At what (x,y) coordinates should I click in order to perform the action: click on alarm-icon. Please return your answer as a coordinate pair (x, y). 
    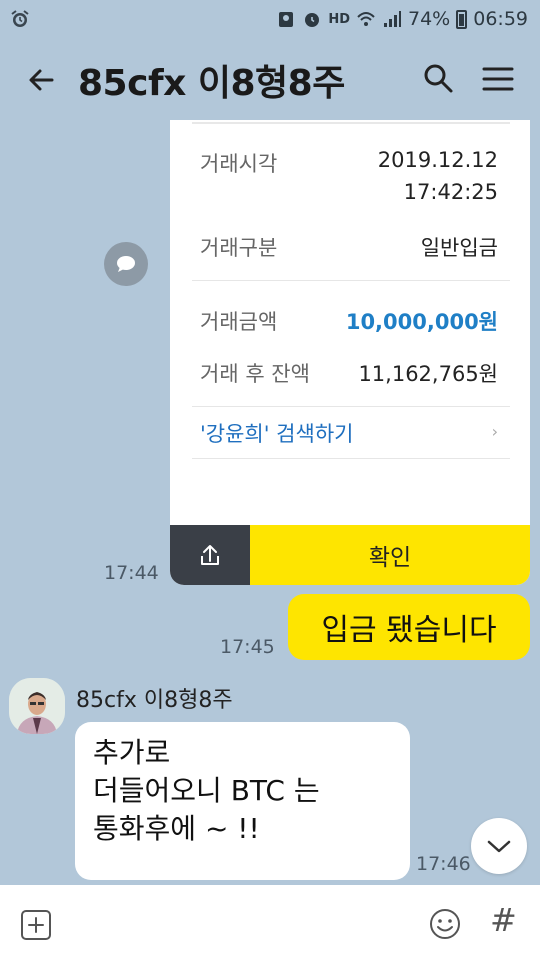
    Looking at the image, I should click on (20, 18).